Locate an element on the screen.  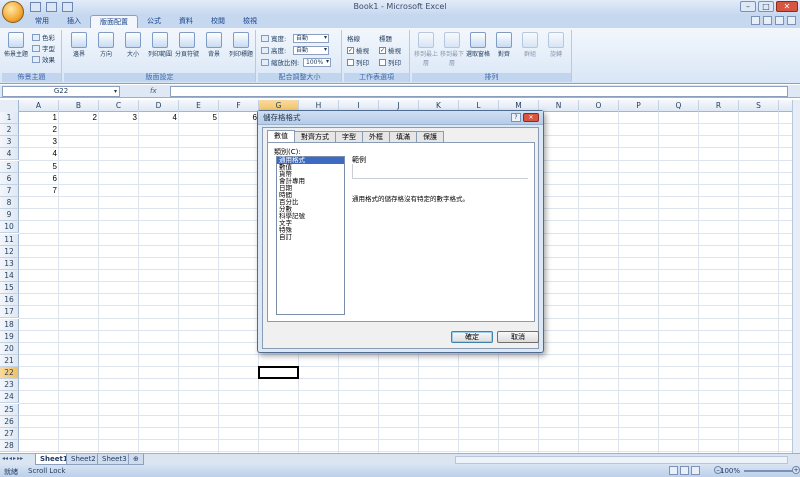
prev-sheet-icon: ◂ is located at coordinates (10, 458).